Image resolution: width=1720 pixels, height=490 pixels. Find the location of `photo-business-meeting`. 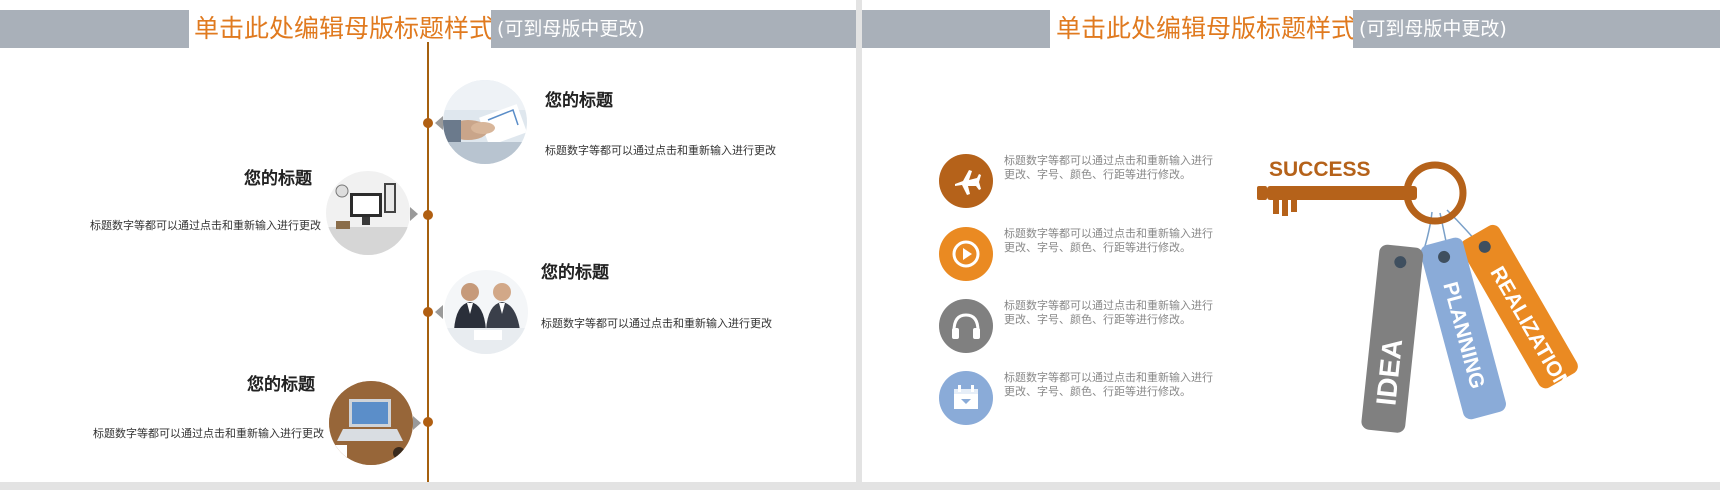

photo-business-meeting is located at coordinates (486, 312).